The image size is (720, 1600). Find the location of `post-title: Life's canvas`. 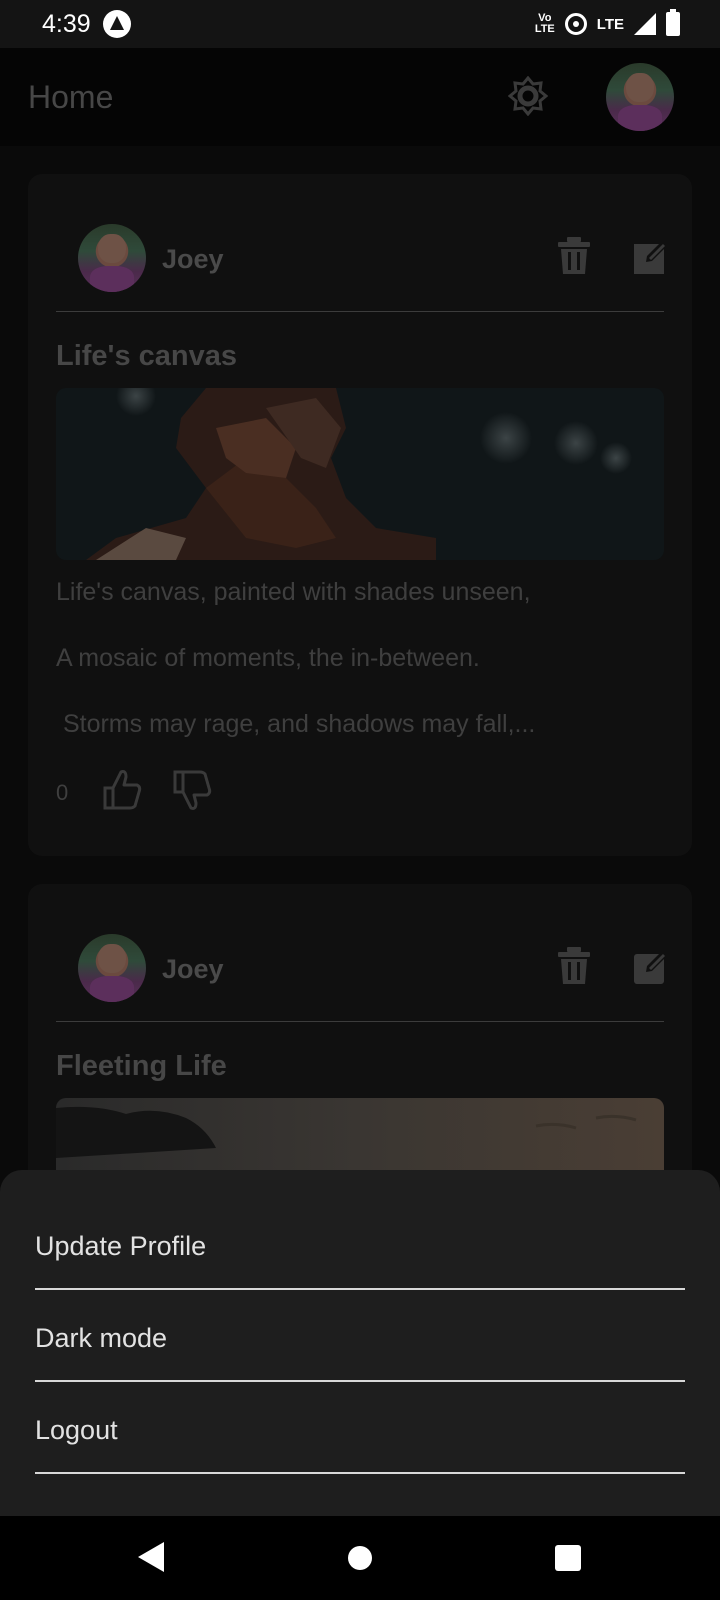

post-title: Life's canvas is located at coordinates (146, 356).